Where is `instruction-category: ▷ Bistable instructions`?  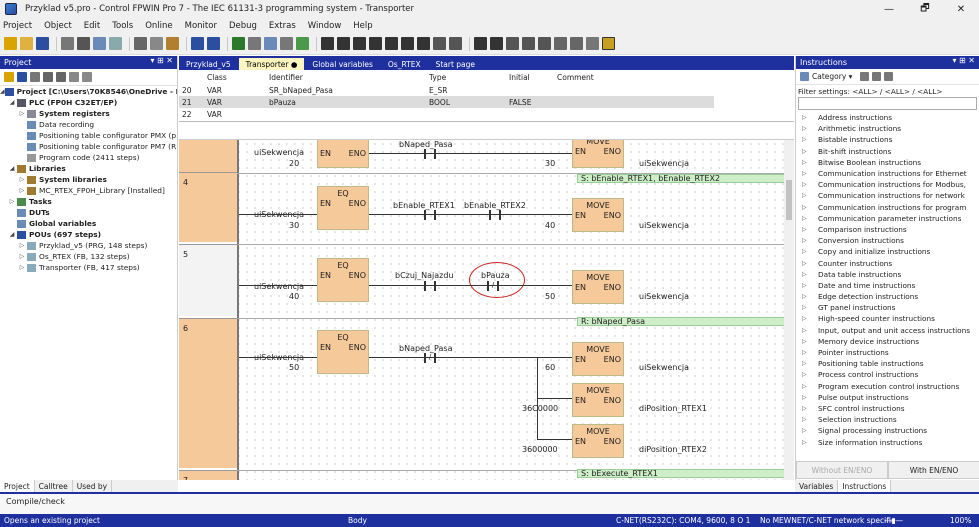
instruction-category: ▷ Bistable instructions is located at coordinates (887, 139).